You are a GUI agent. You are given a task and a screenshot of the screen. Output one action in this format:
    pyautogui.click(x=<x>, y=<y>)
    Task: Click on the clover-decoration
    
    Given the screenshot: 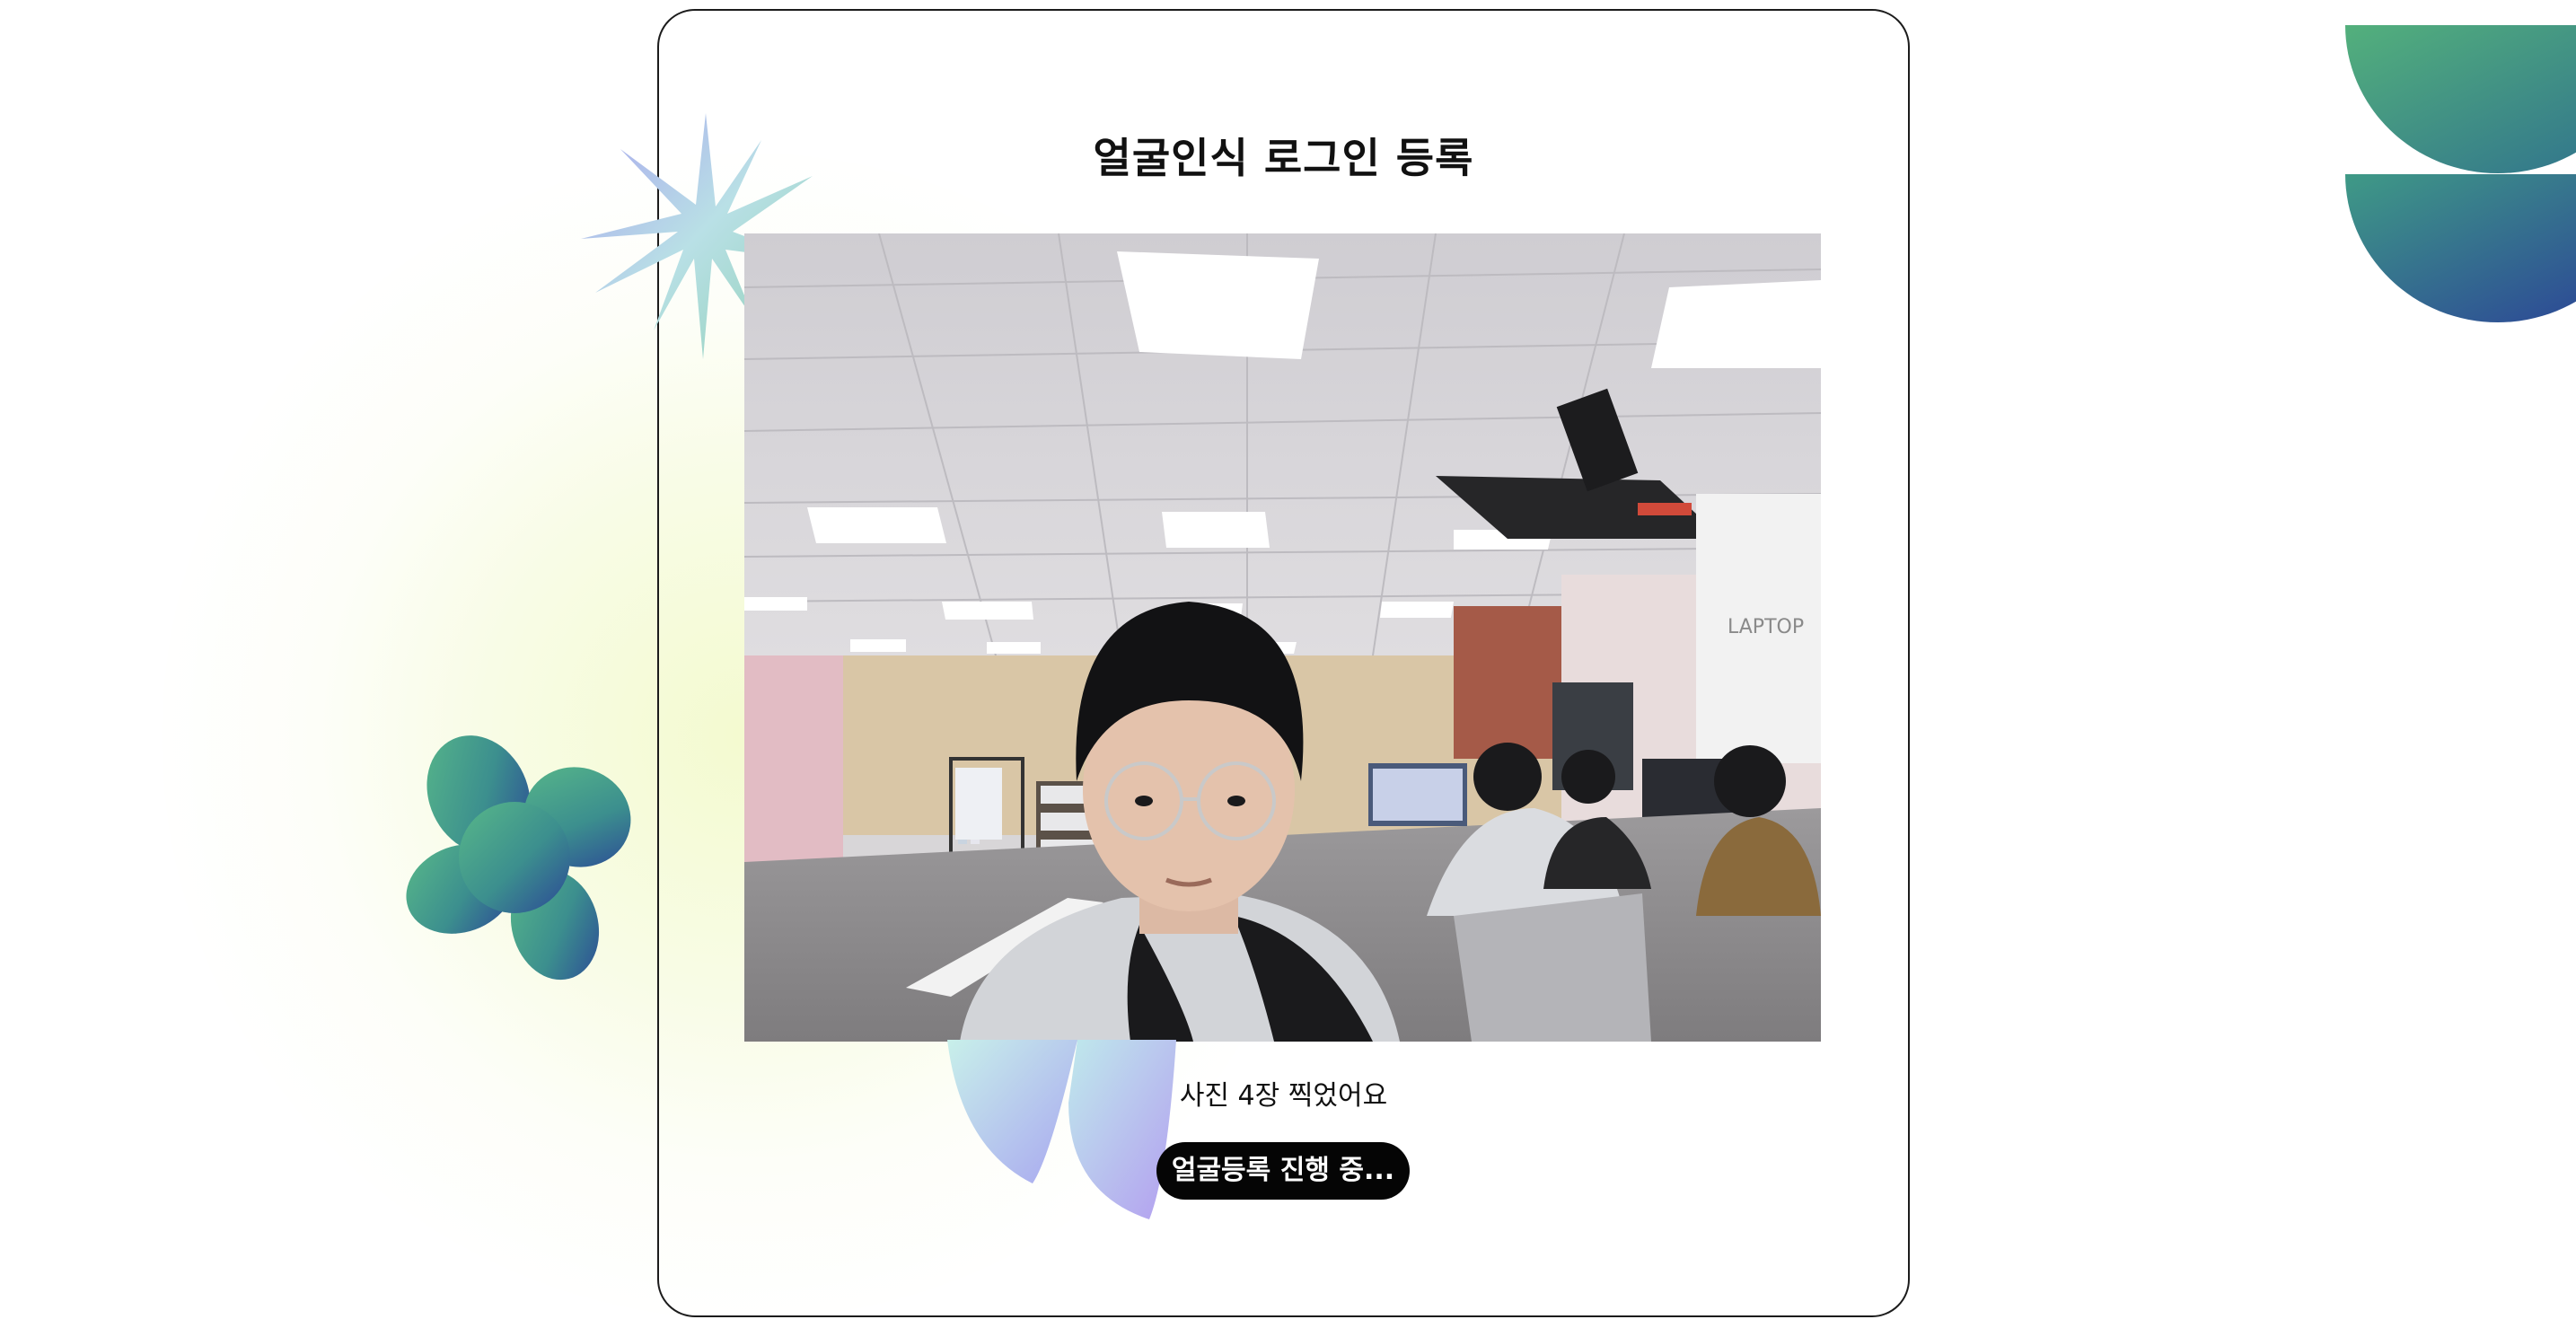 What is the action you would take?
    pyautogui.click(x=518, y=858)
    